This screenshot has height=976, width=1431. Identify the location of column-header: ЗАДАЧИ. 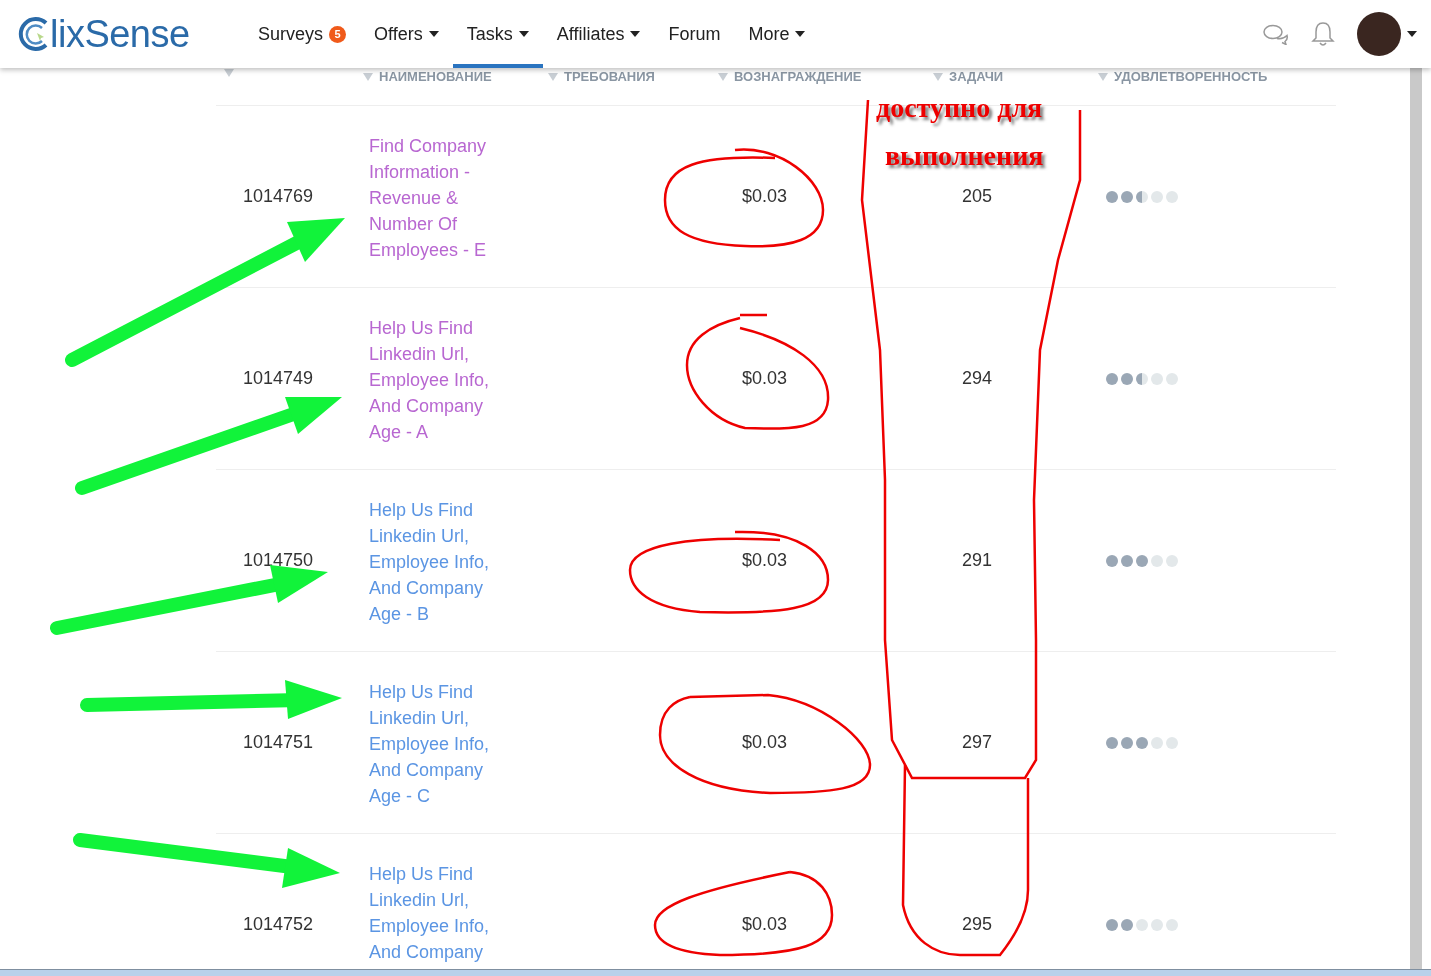
(976, 76).